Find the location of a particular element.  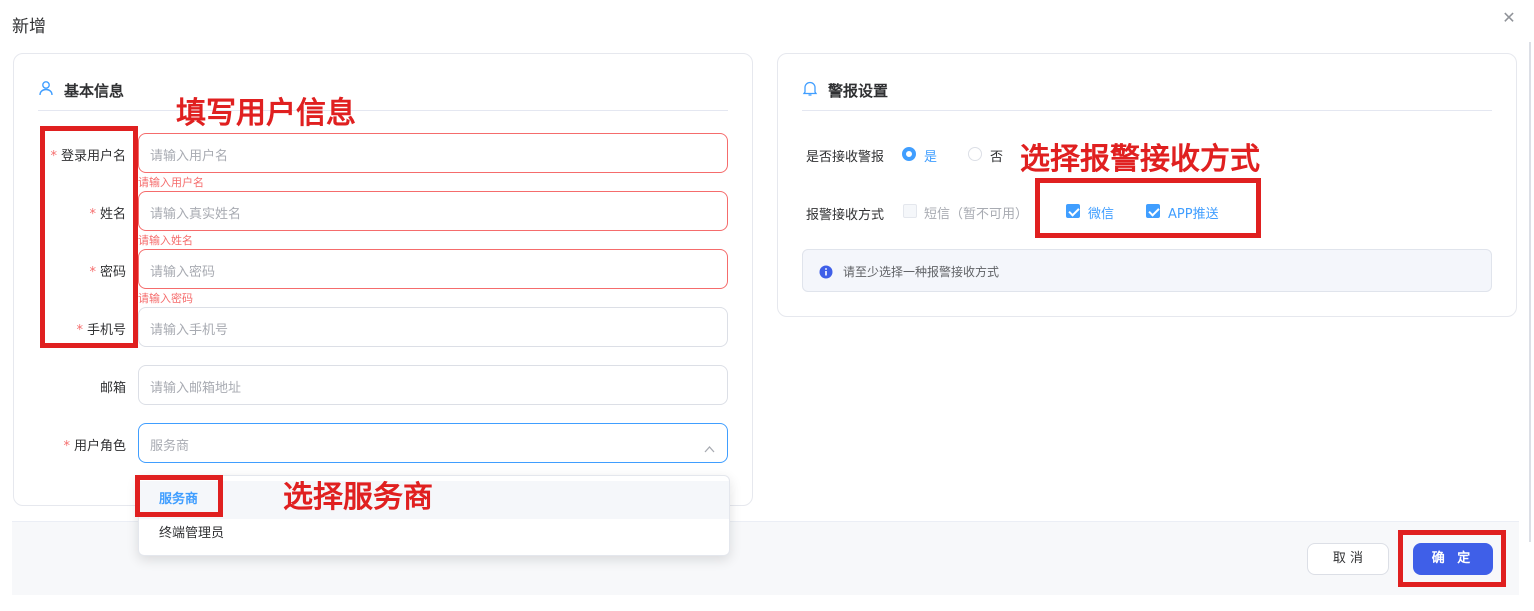

username-input: 请输入用户名 is located at coordinates (433, 153).